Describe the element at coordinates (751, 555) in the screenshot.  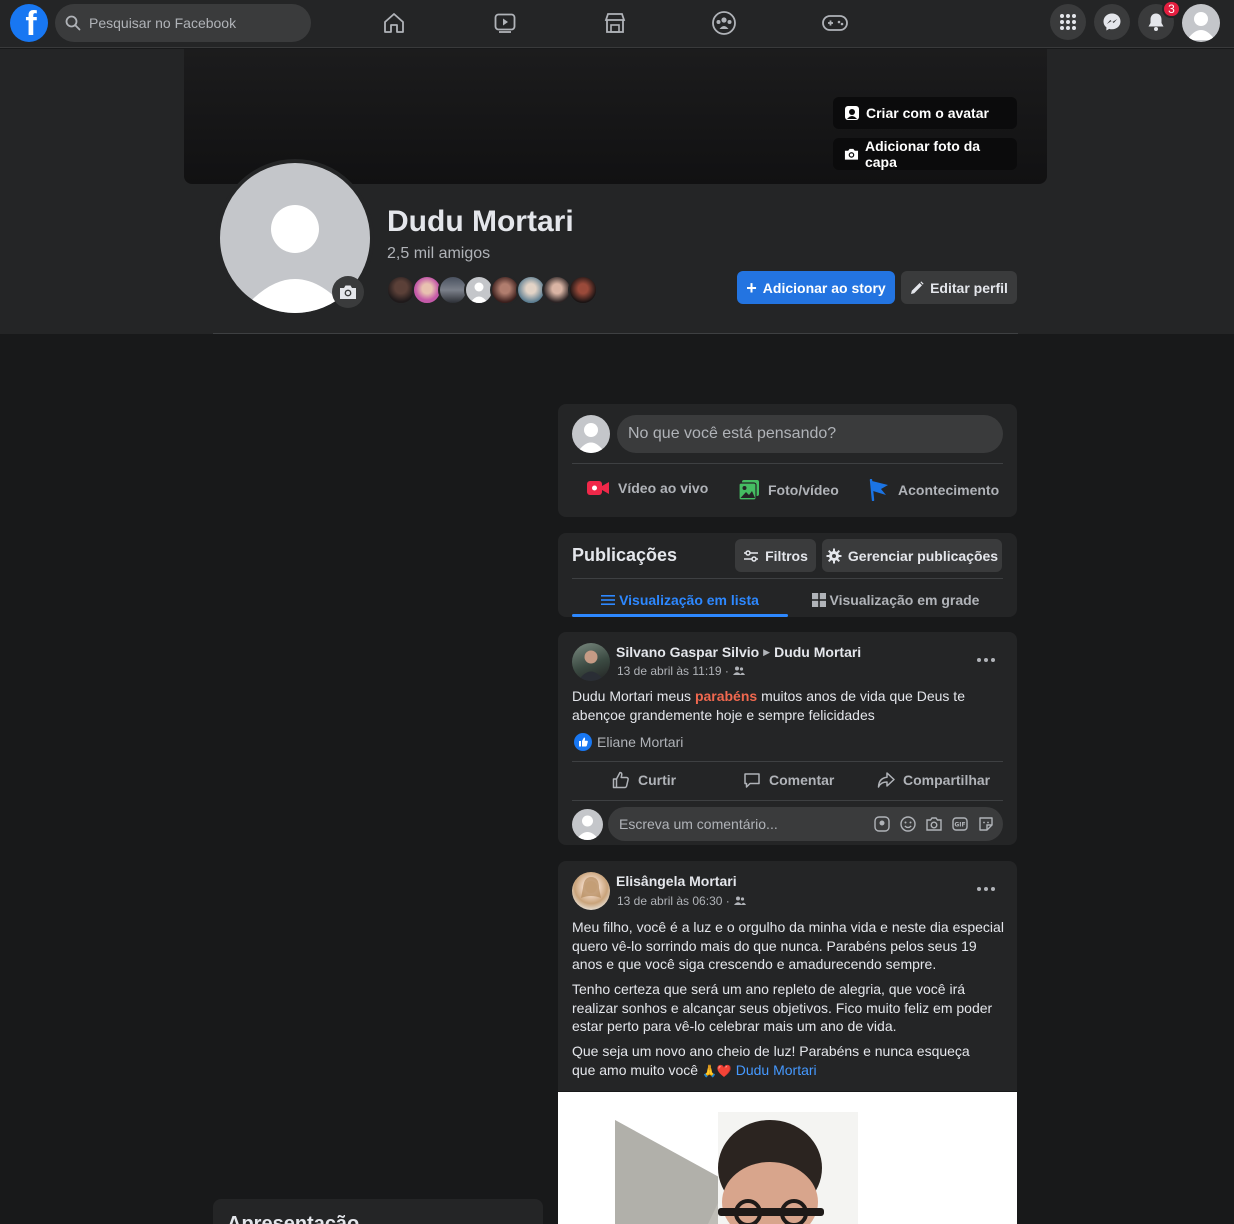
I see `sliders-icon` at that location.